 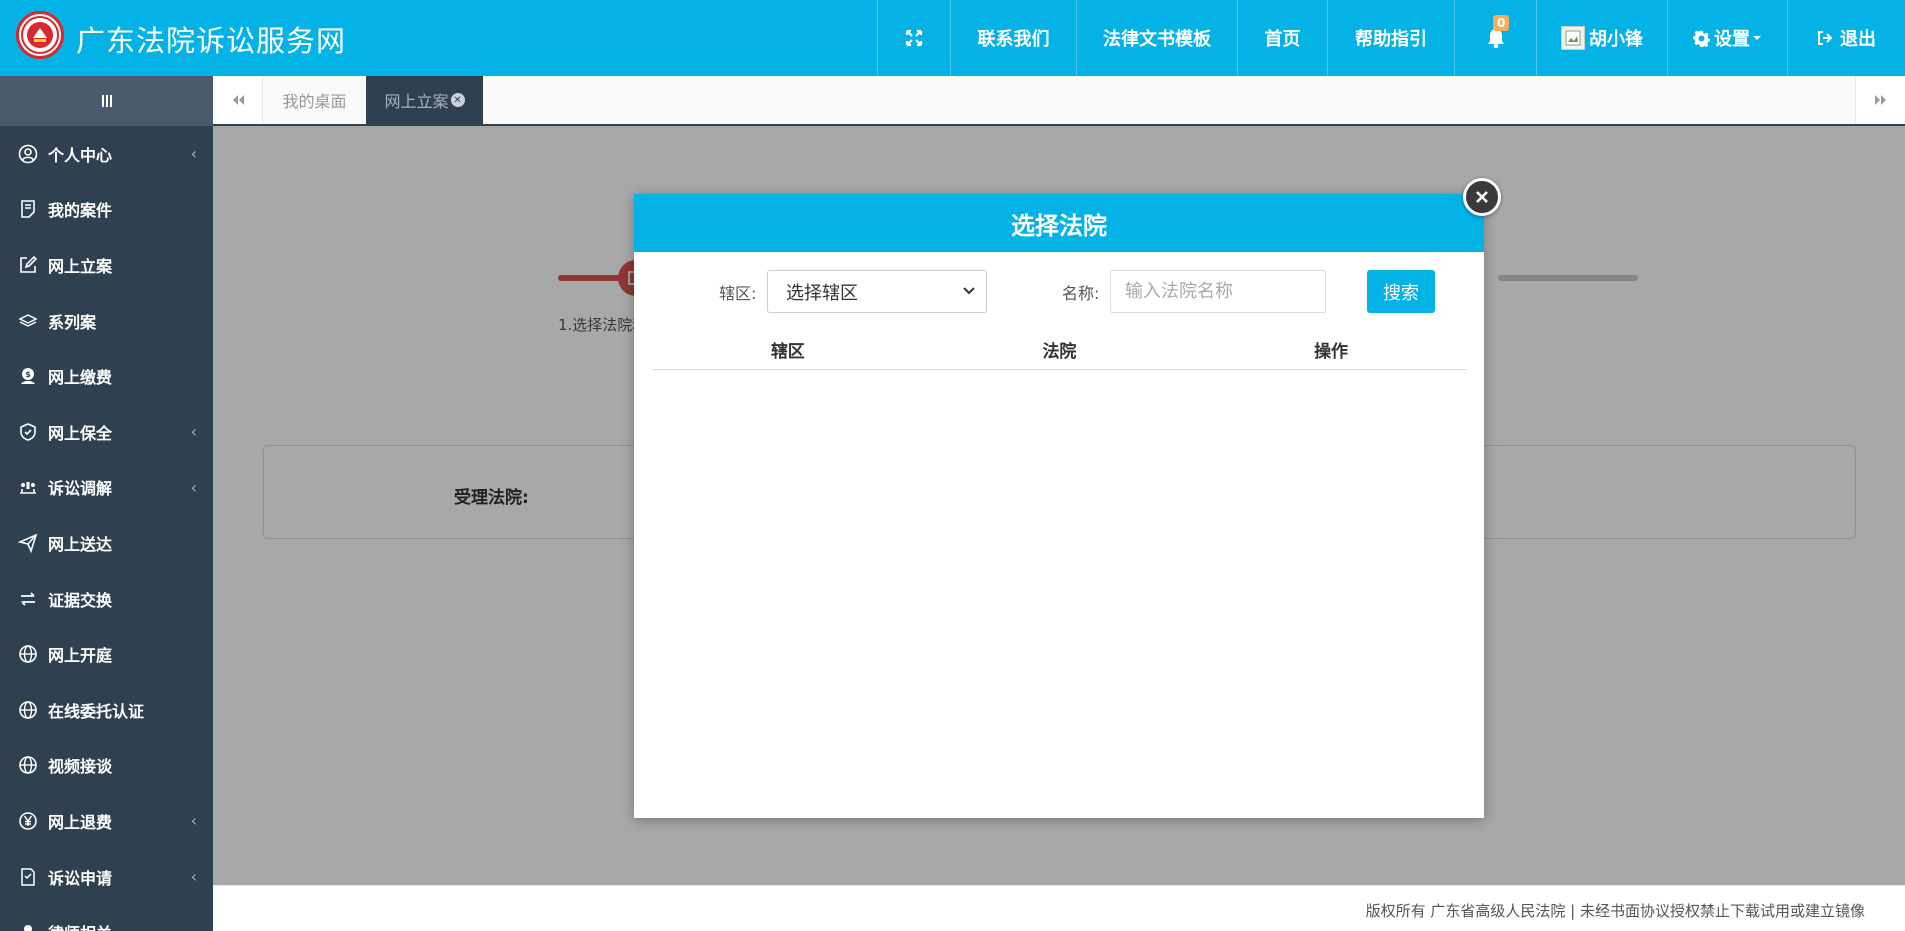 What do you see at coordinates (738, 293) in the screenshot?
I see `district-label: 辖区:` at bounding box center [738, 293].